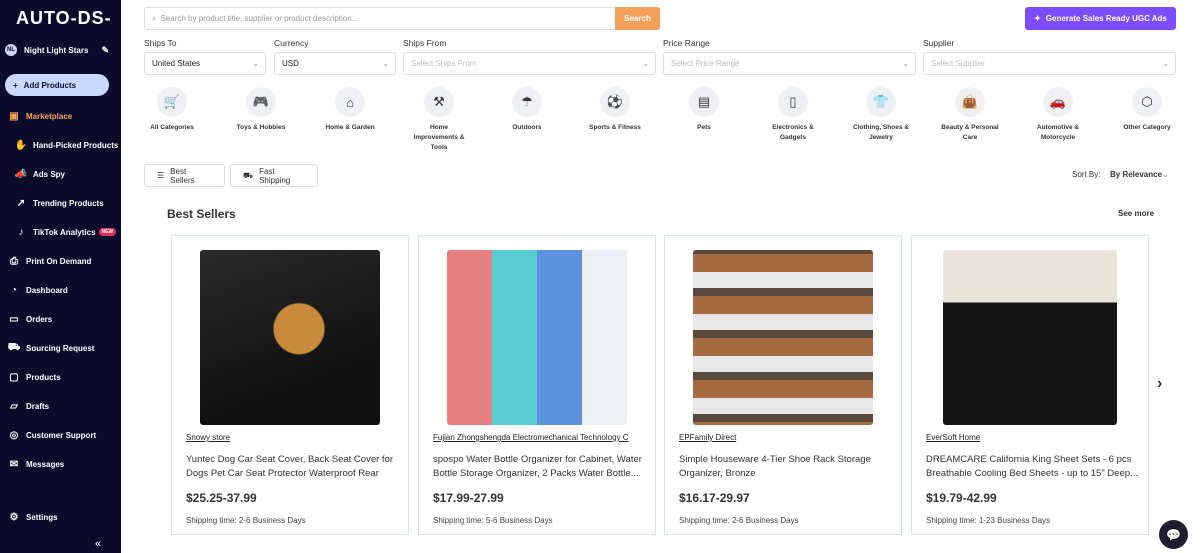 The width and height of the screenshot is (1200, 553). Describe the element at coordinates (1136, 213) in the screenshot. I see `see-more-link: See more` at that location.